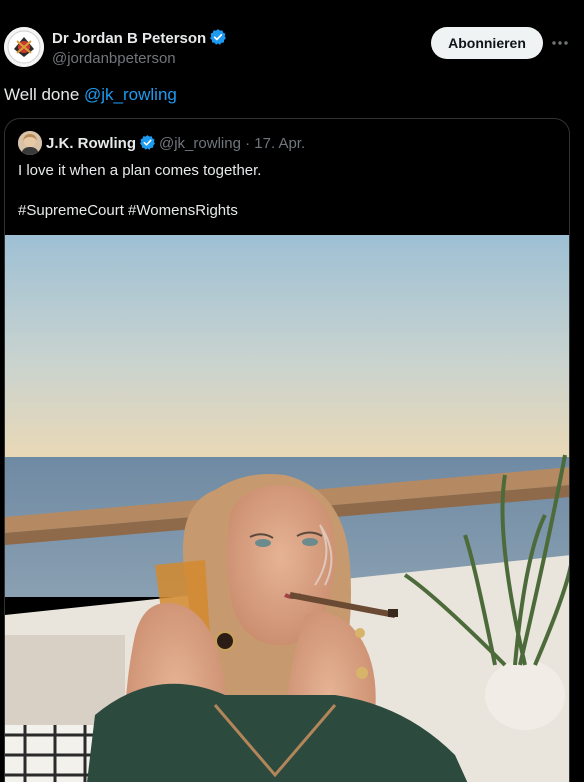 Image resolution: width=584 pixels, height=782 pixels. What do you see at coordinates (114, 58) in the screenshot?
I see `author-handle: @jordanbpeterson` at bounding box center [114, 58].